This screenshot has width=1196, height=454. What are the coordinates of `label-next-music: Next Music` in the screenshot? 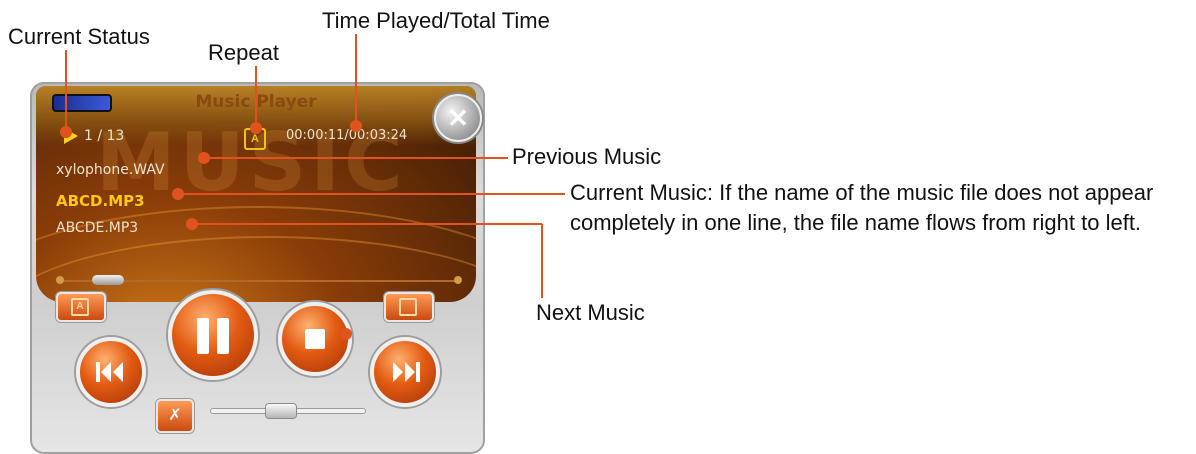 It's located at (590, 312).